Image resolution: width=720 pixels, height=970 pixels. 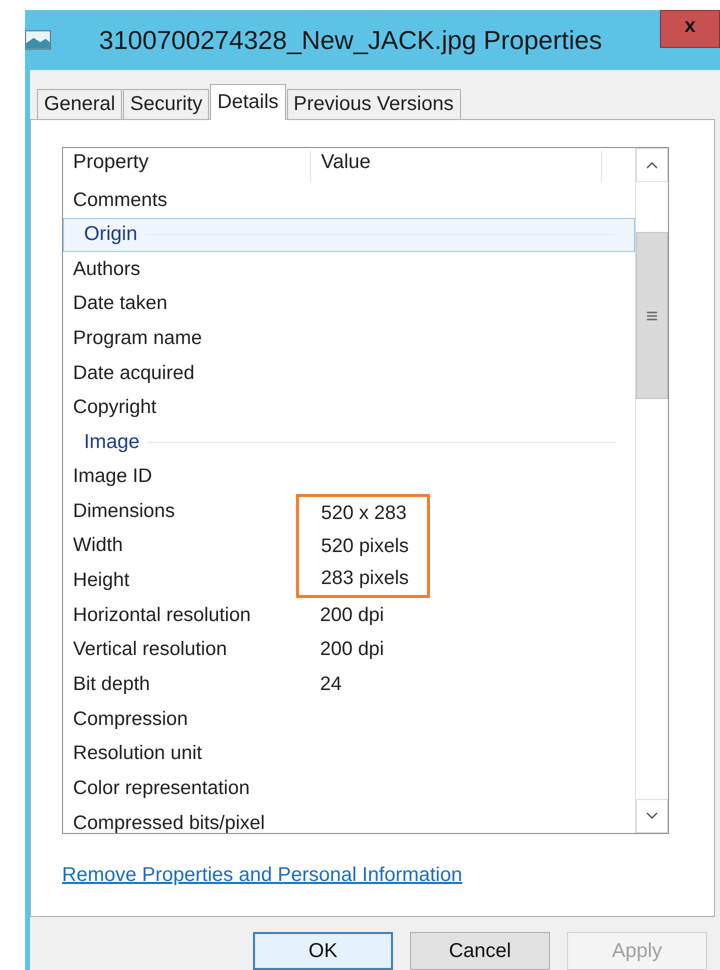 I want to click on scroll-up-button, so click(x=652, y=165).